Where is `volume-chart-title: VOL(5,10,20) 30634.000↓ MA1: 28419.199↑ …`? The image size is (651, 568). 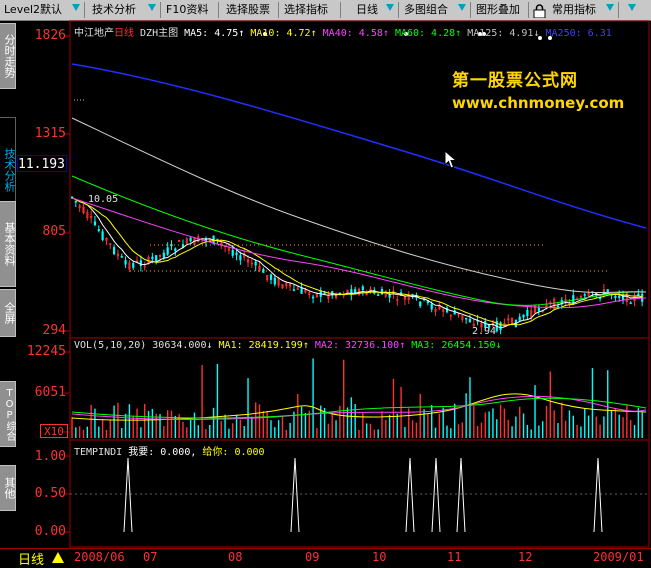 volume-chart-title: VOL(5,10,20) 30634.000↓ MA1: 28419.199↑ … is located at coordinates (288, 345).